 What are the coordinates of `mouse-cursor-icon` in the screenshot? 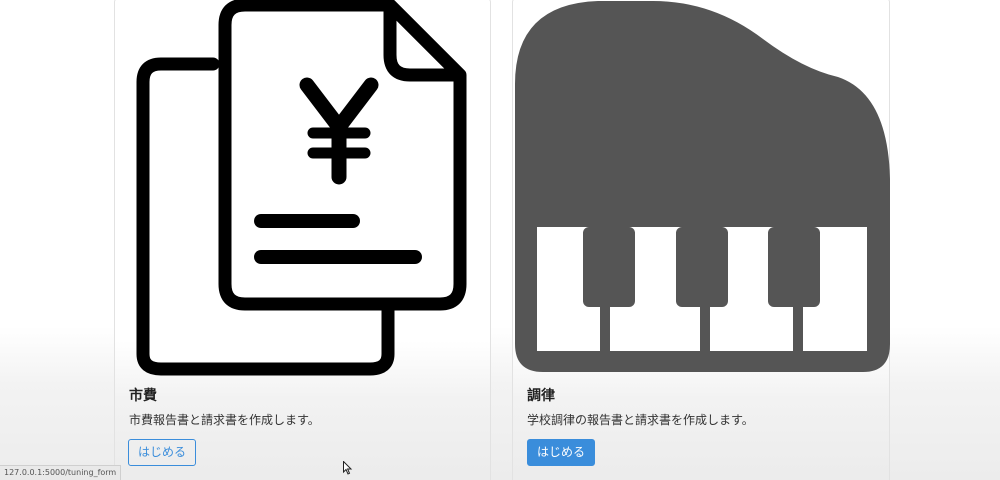 It's located at (348, 468).